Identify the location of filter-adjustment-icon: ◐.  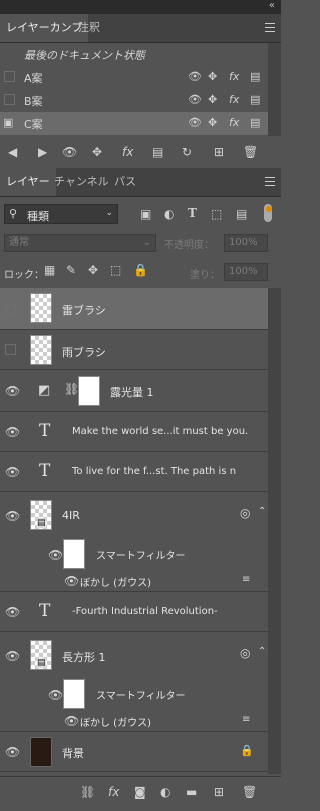
(169, 214).